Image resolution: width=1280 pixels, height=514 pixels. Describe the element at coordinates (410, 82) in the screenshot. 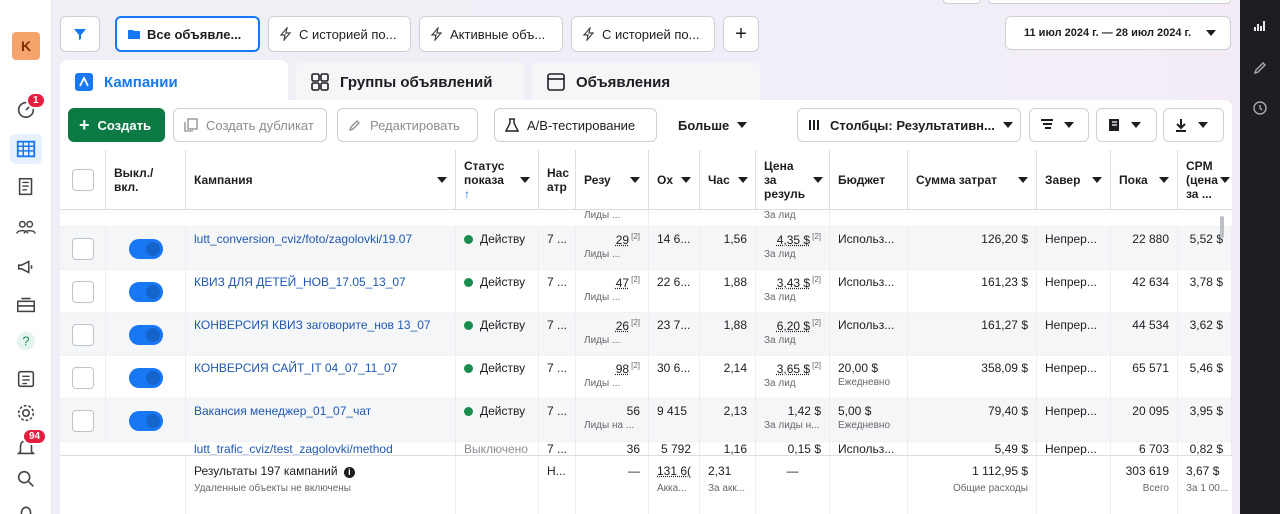

I see `tab-ad-sets: Группы объявлений` at that location.